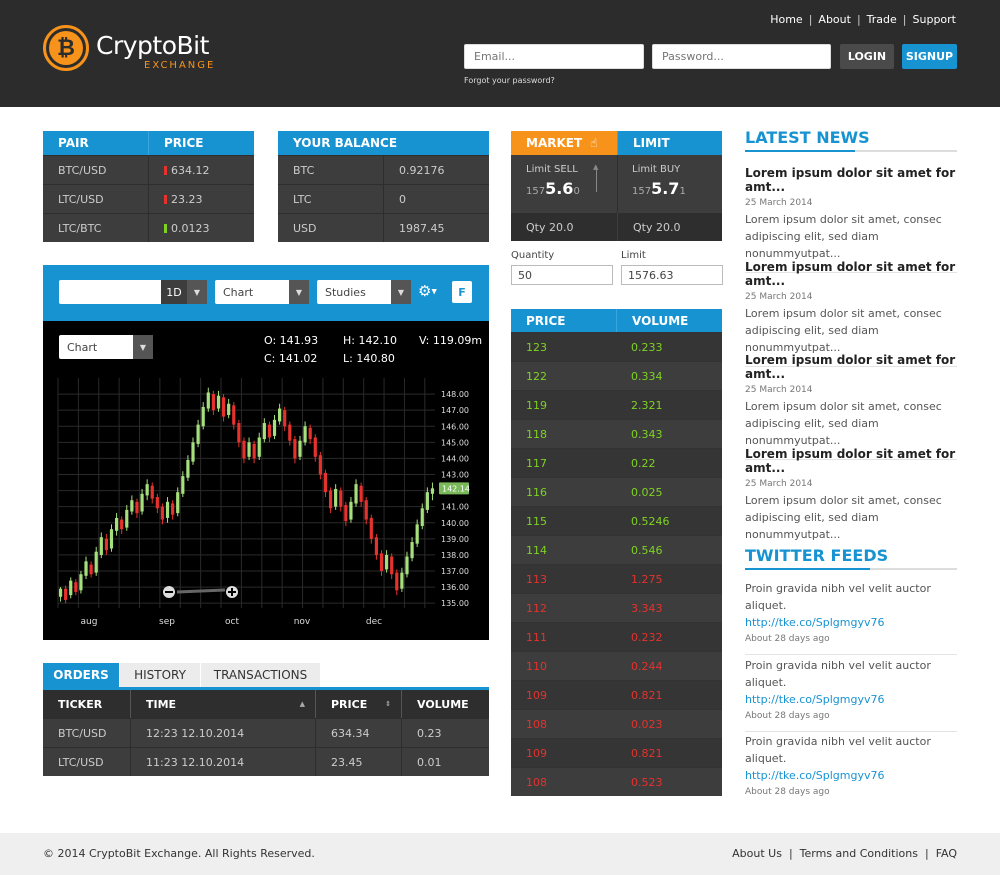 This screenshot has height=875, width=1000. I want to click on hand-cursor-icon: ☝, so click(594, 143).